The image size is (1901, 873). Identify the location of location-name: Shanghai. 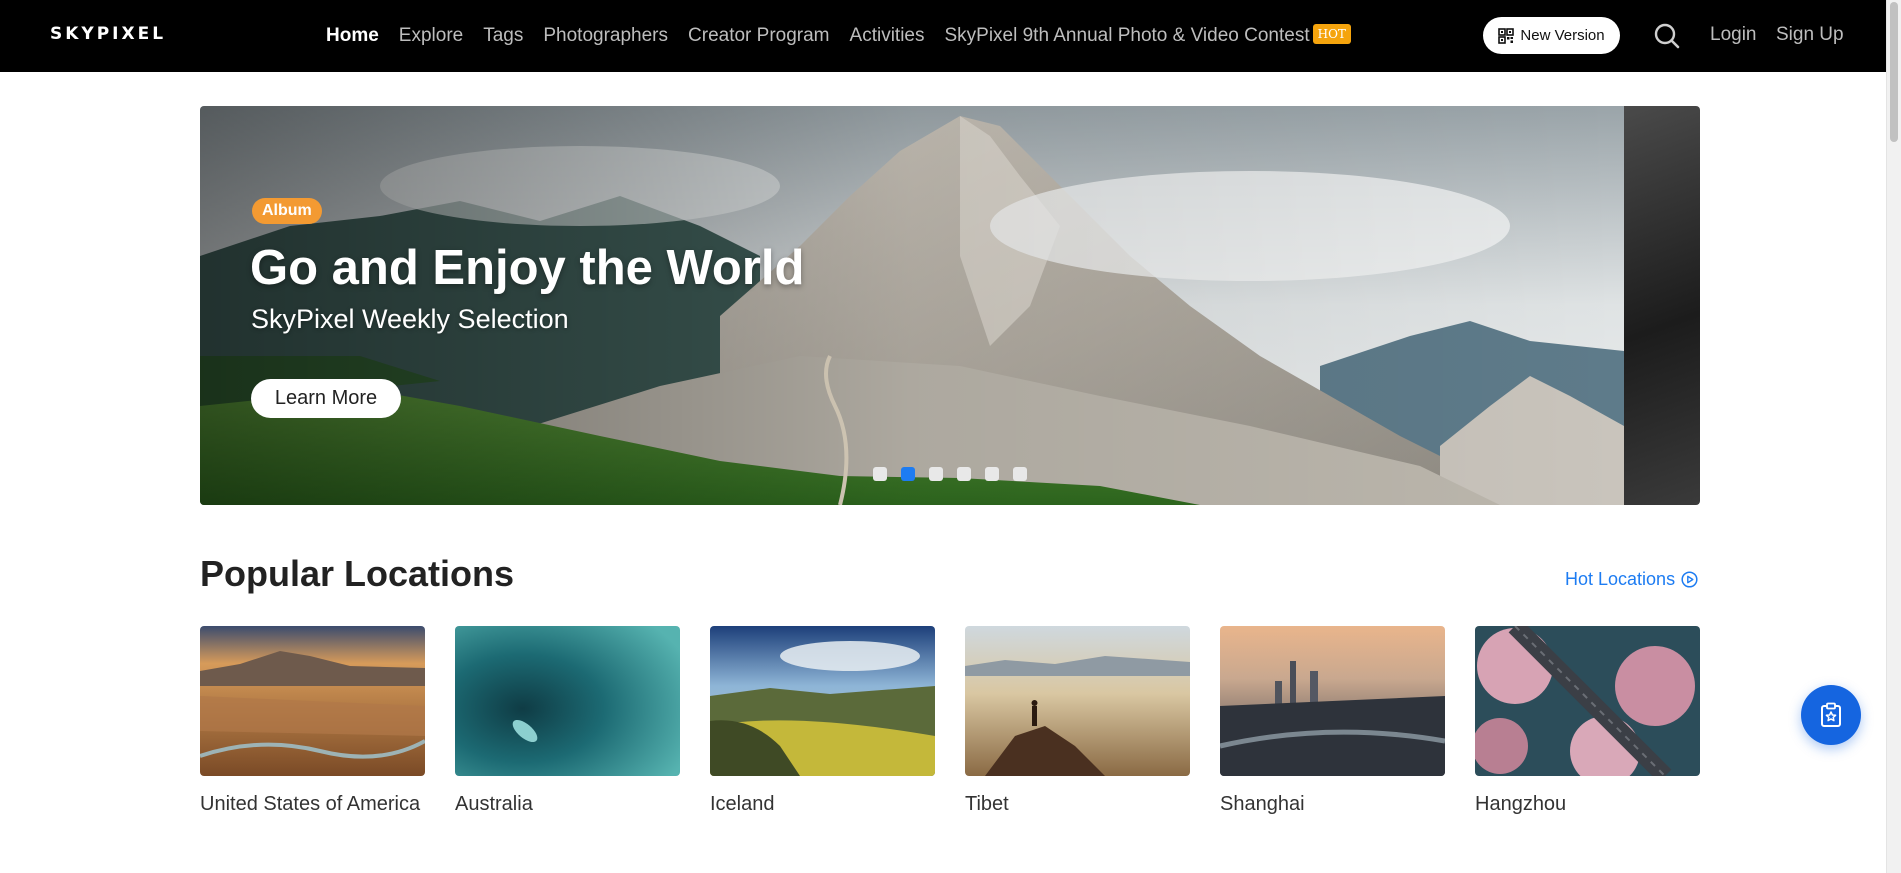
(1262, 804).